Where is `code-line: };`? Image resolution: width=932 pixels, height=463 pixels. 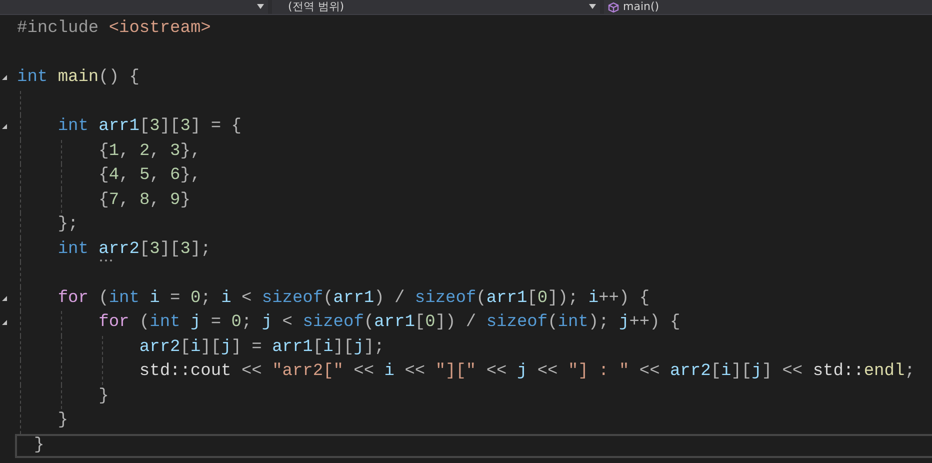
code-line: }; is located at coordinates (68, 225).